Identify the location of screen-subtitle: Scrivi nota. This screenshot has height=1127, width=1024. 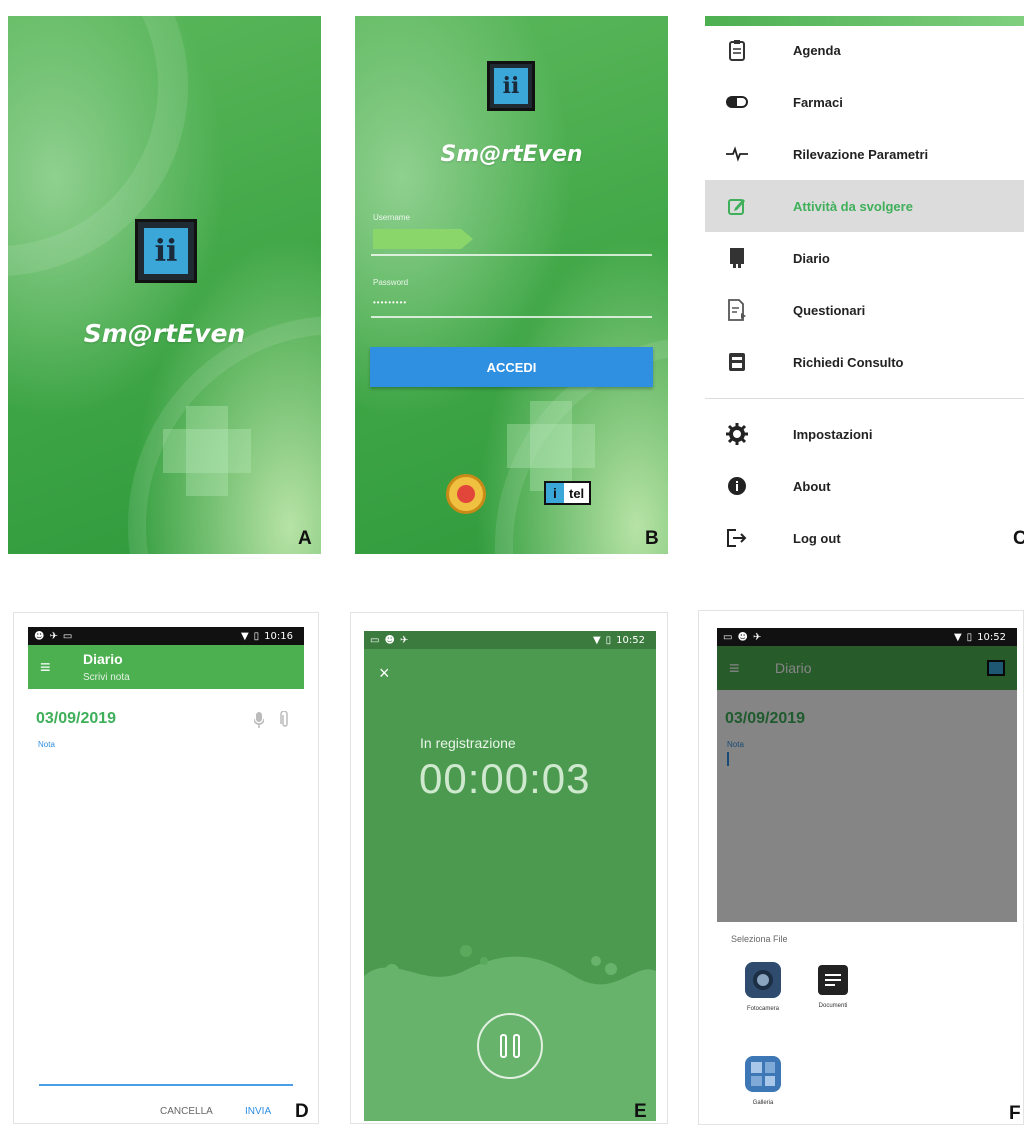
(106, 677).